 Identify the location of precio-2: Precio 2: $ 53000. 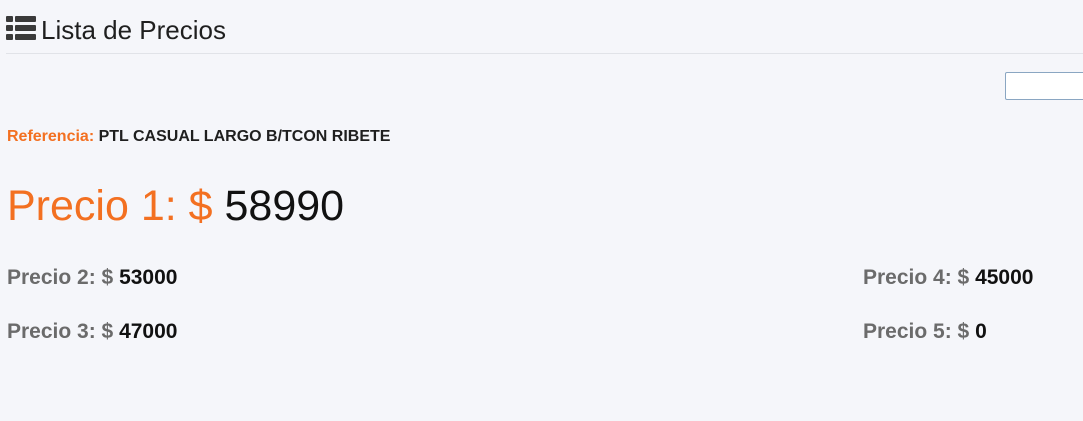
(92, 278).